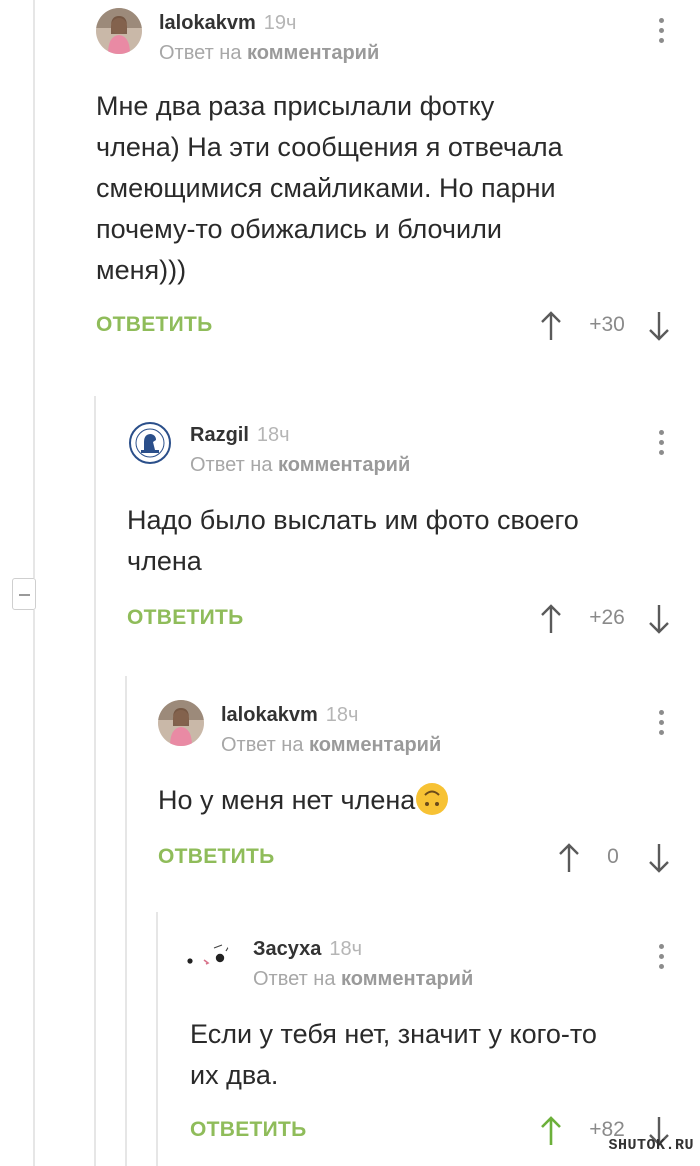 This screenshot has height=1166, width=700. I want to click on comment-actions: ОТВЕТИТЬ 0, so click(429, 861).